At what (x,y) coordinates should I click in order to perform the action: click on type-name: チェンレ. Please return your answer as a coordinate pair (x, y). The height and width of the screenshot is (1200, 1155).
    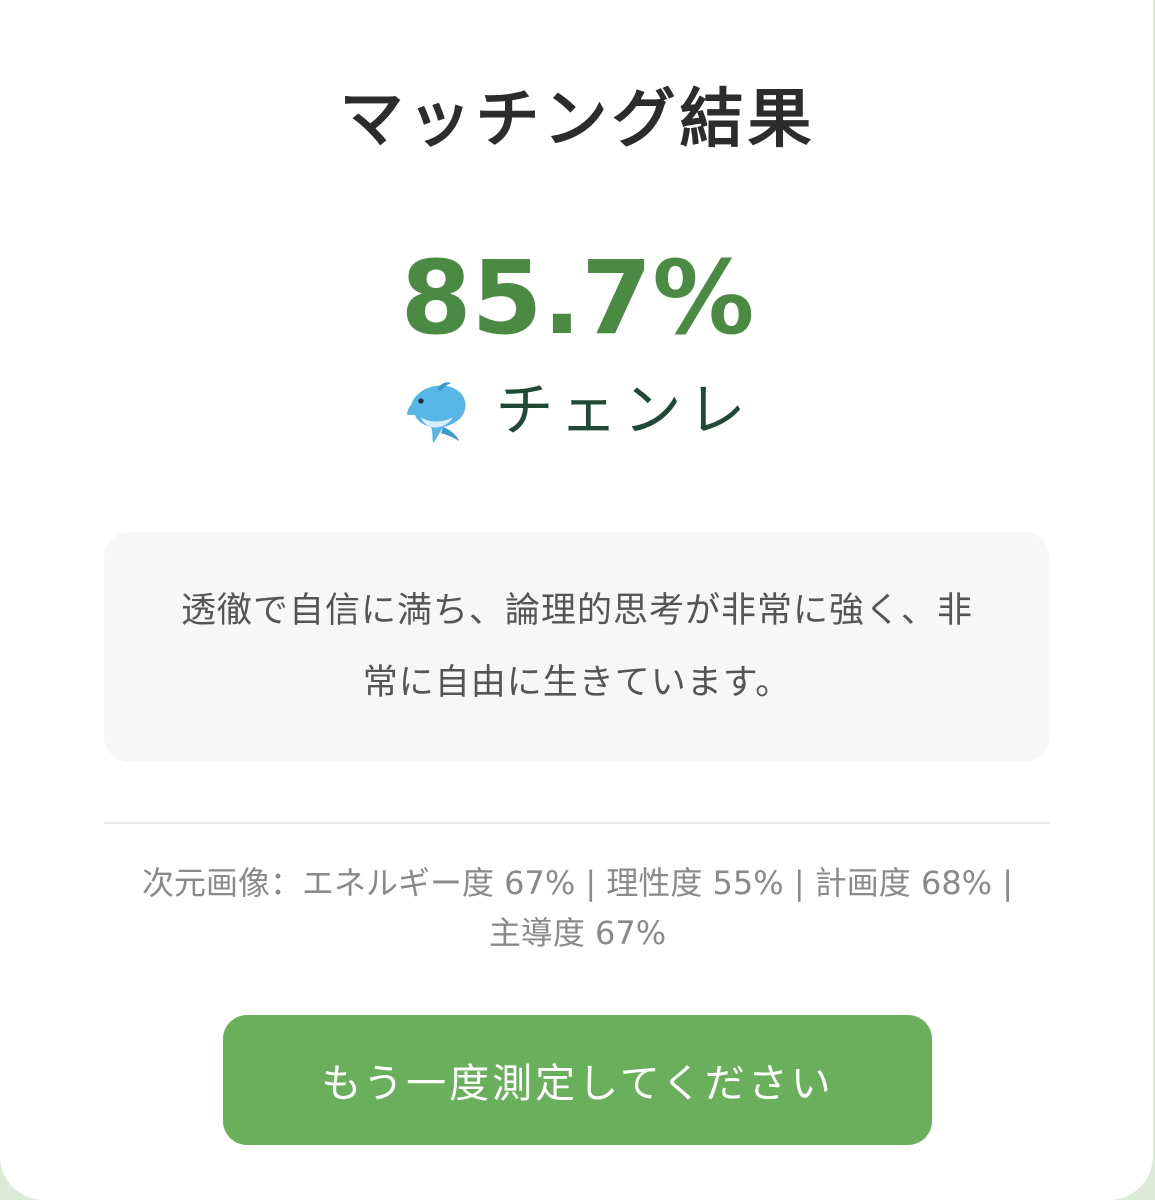
    Looking at the image, I should click on (623, 410).